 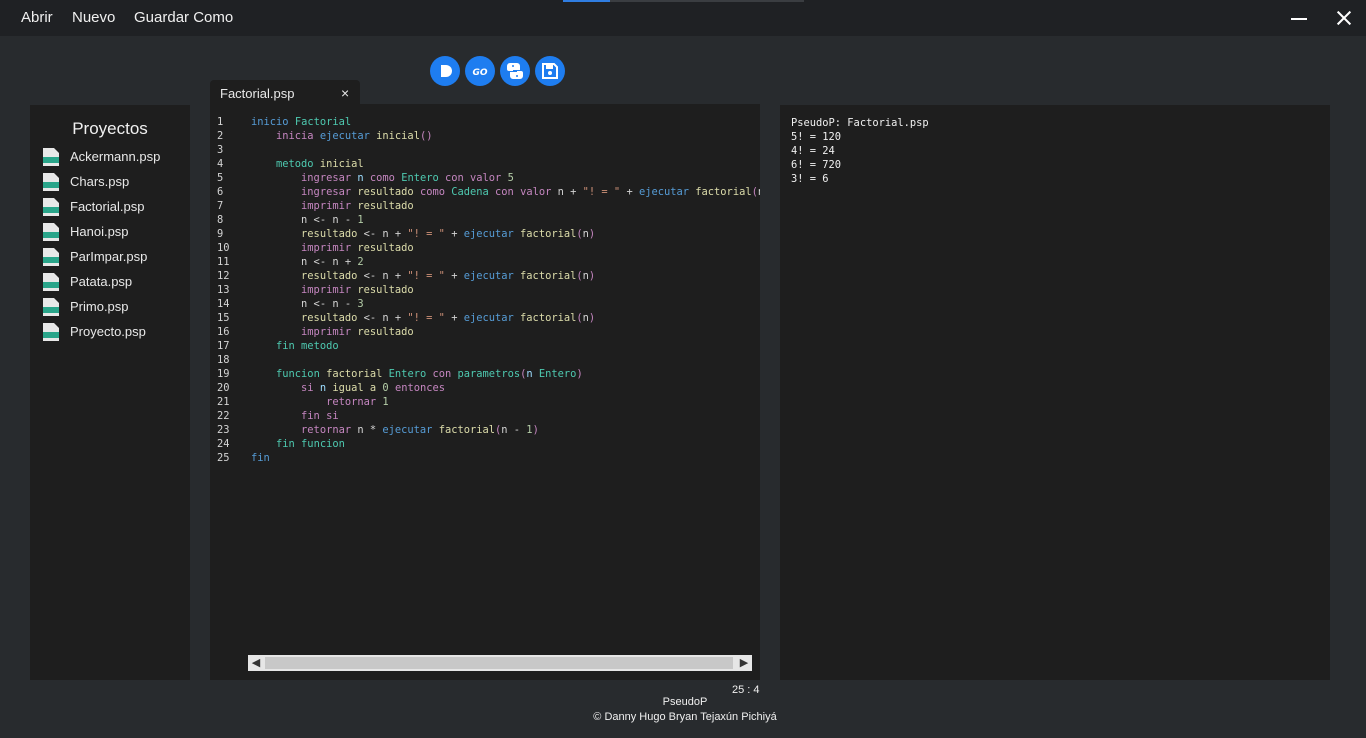 What do you see at coordinates (100, 181) in the screenshot?
I see `project-label: Chars.psp` at bounding box center [100, 181].